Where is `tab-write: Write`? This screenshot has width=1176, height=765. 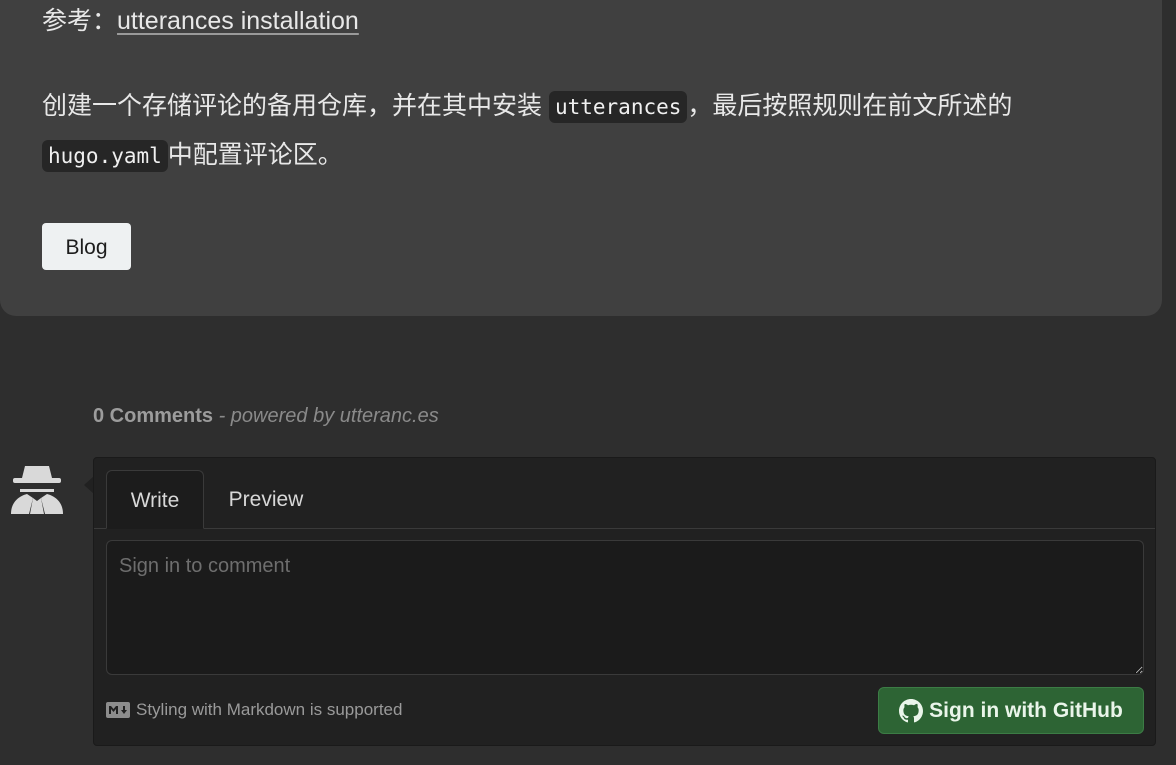 tab-write: Write is located at coordinates (155, 499).